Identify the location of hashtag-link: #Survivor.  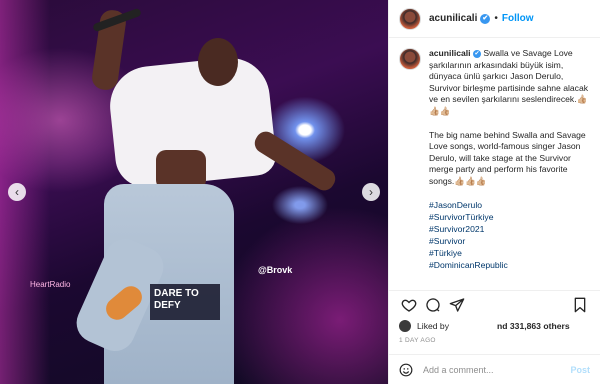
(511, 241).